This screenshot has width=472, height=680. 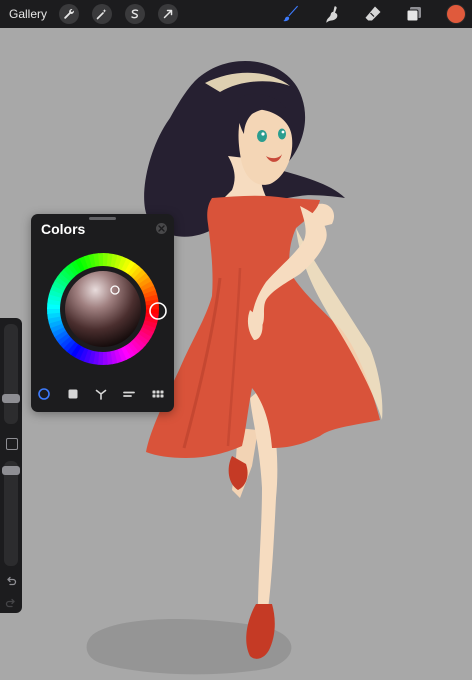 I want to click on right-eye, so click(x=282, y=134).